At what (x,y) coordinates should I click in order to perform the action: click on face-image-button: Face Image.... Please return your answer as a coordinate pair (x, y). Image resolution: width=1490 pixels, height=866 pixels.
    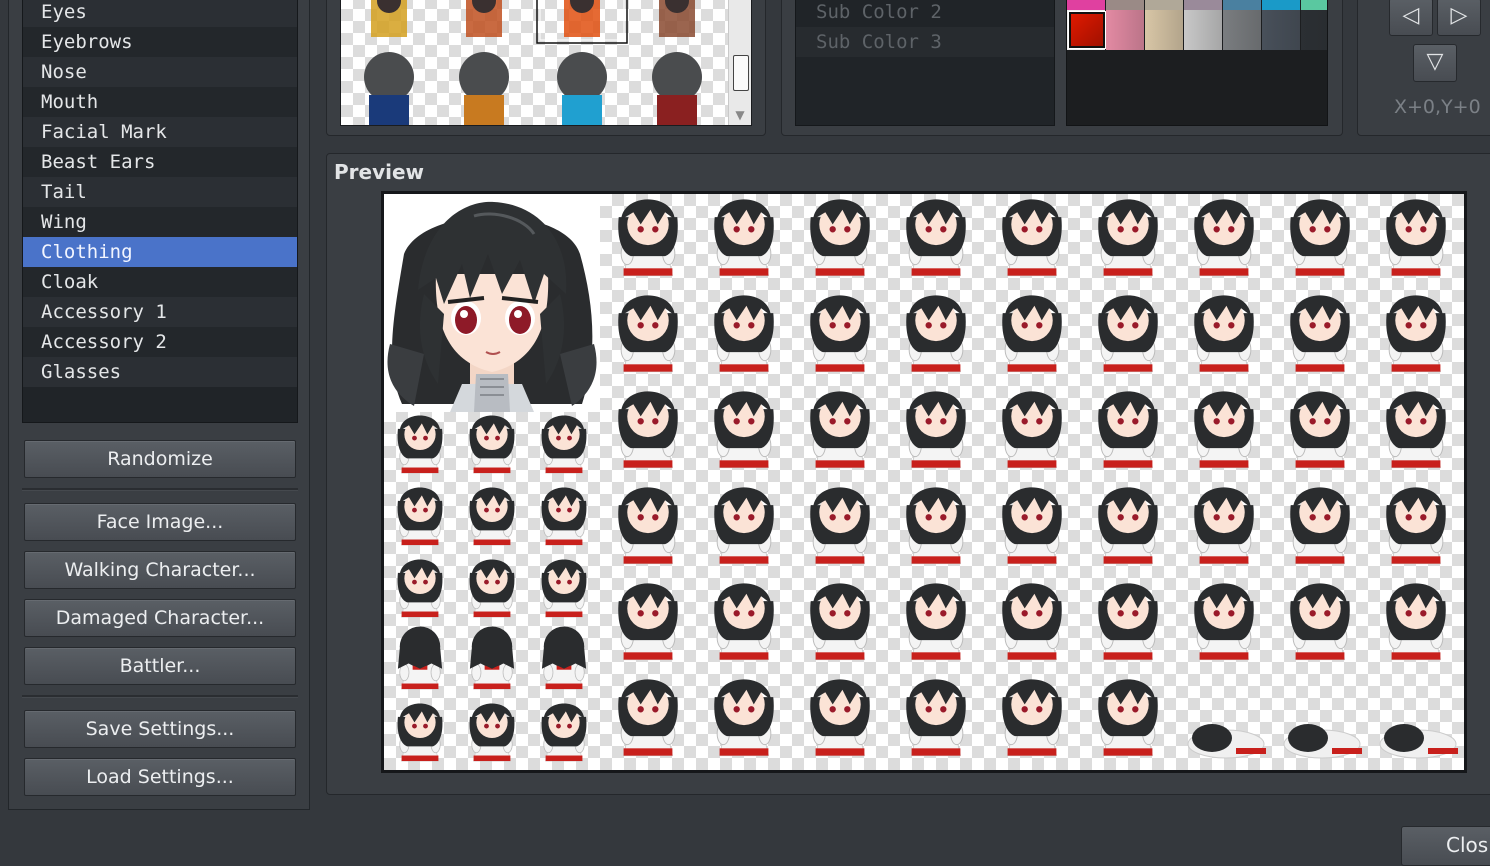
    Looking at the image, I should click on (160, 522).